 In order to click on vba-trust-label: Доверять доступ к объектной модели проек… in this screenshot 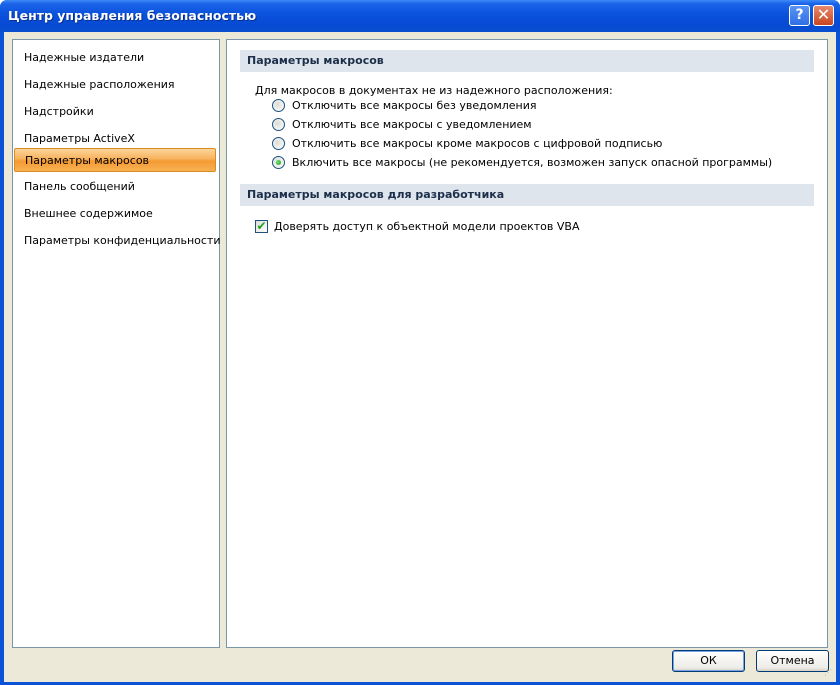, I will do `click(427, 226)`.